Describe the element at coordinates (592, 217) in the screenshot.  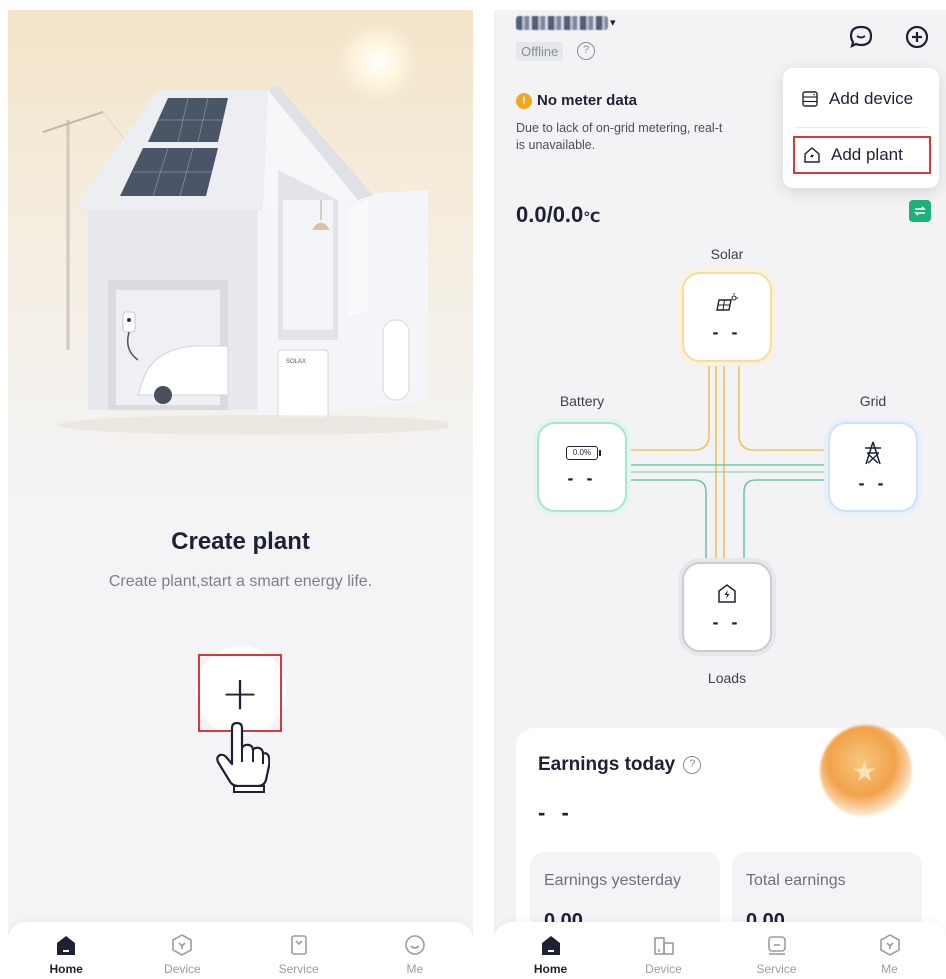
I see `temperature-unit: ℃` at that location.